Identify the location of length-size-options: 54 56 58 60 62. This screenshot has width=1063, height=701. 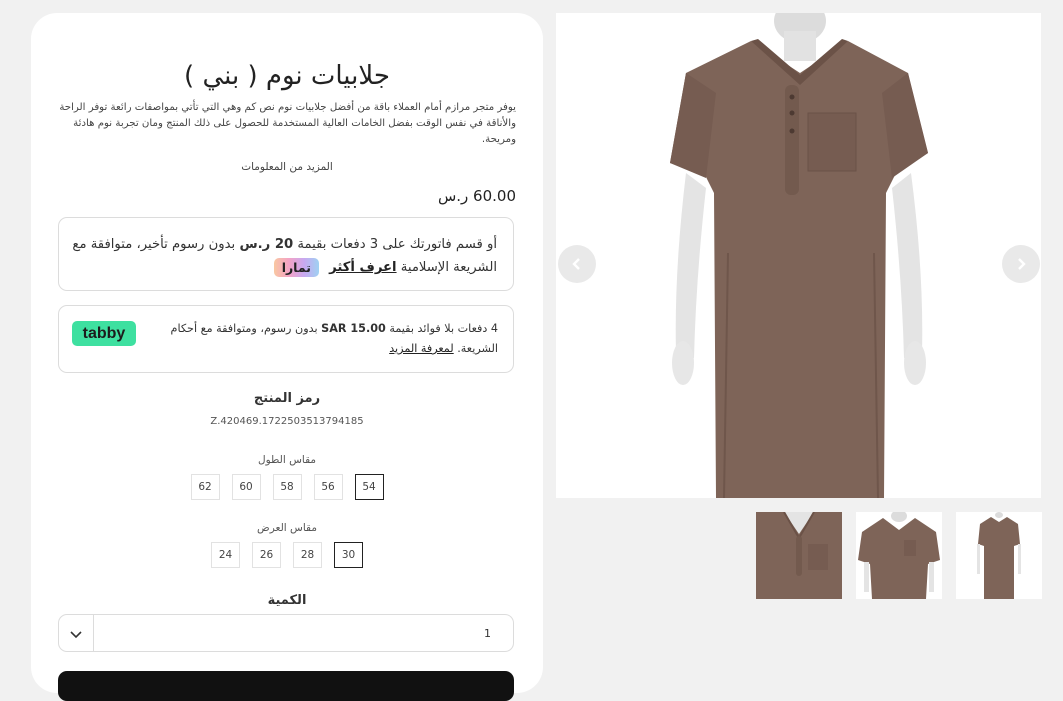
(287, 487).